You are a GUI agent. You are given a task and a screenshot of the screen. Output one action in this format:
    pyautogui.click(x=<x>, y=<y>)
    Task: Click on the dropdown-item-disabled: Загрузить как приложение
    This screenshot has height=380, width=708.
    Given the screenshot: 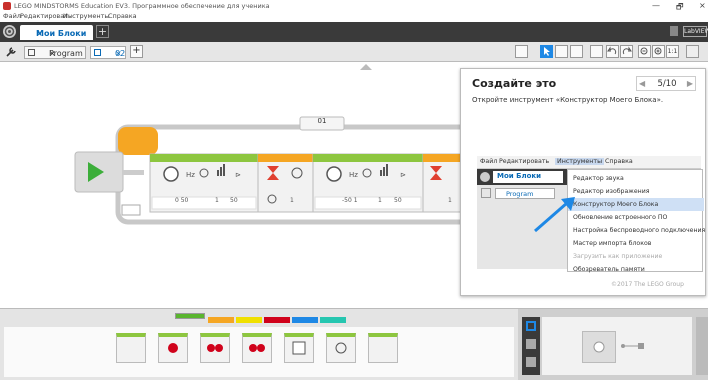 What is the action you would take?
    pyautogui.click(x=618, y=256)
    